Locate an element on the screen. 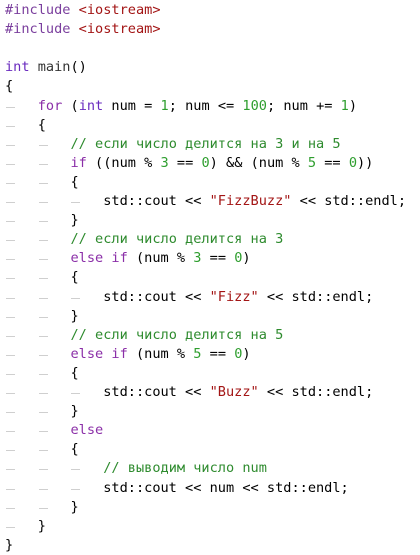 Image resolution: width=420 pixels, height=555 pixels. code-token: num = is located at coordinates (132, 105).